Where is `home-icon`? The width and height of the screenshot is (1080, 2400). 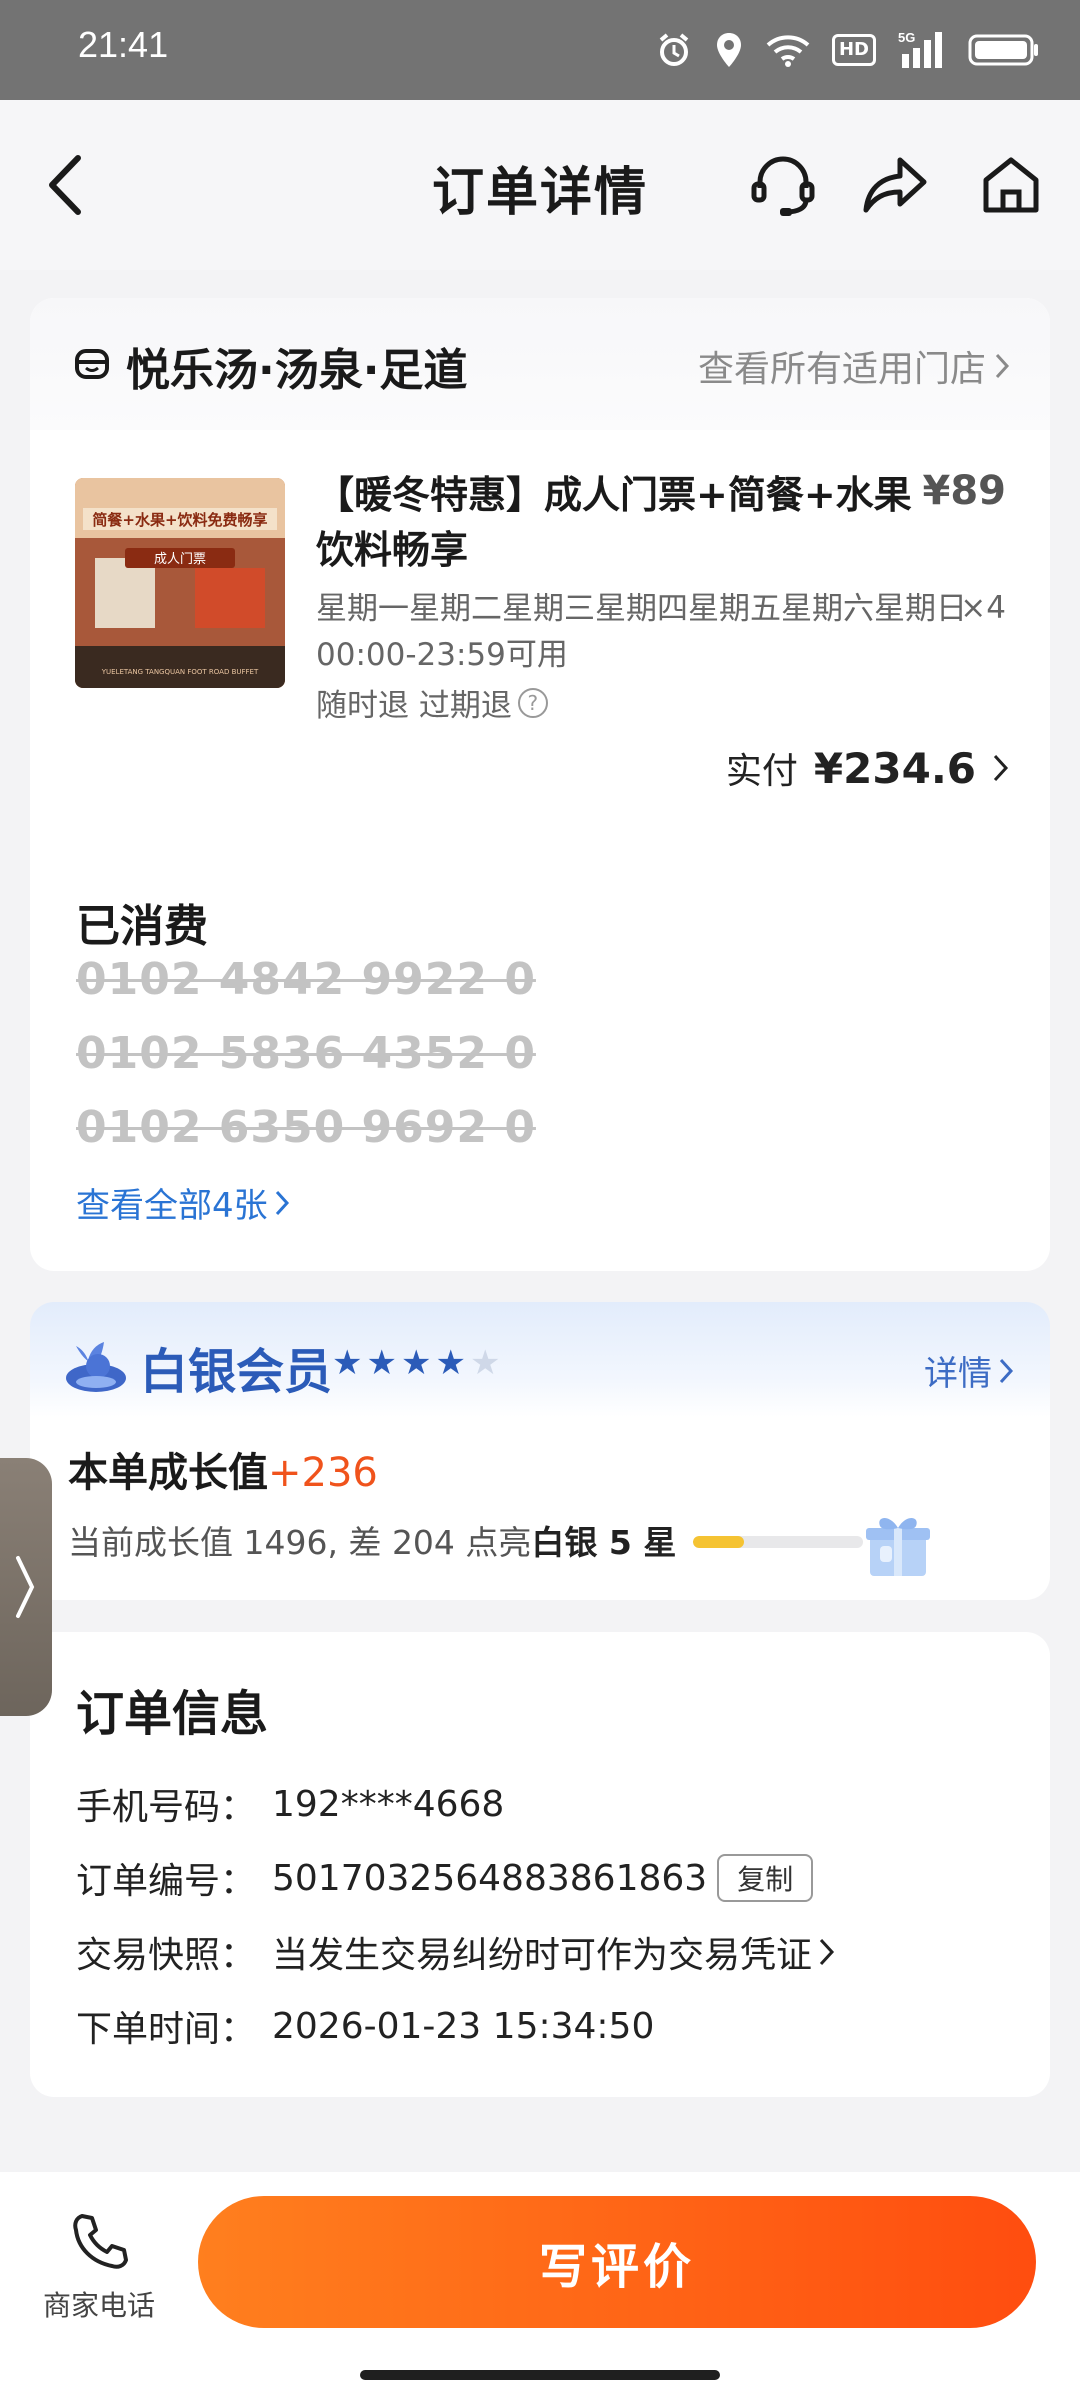 home-icon is located at coordinates (1011, 185).